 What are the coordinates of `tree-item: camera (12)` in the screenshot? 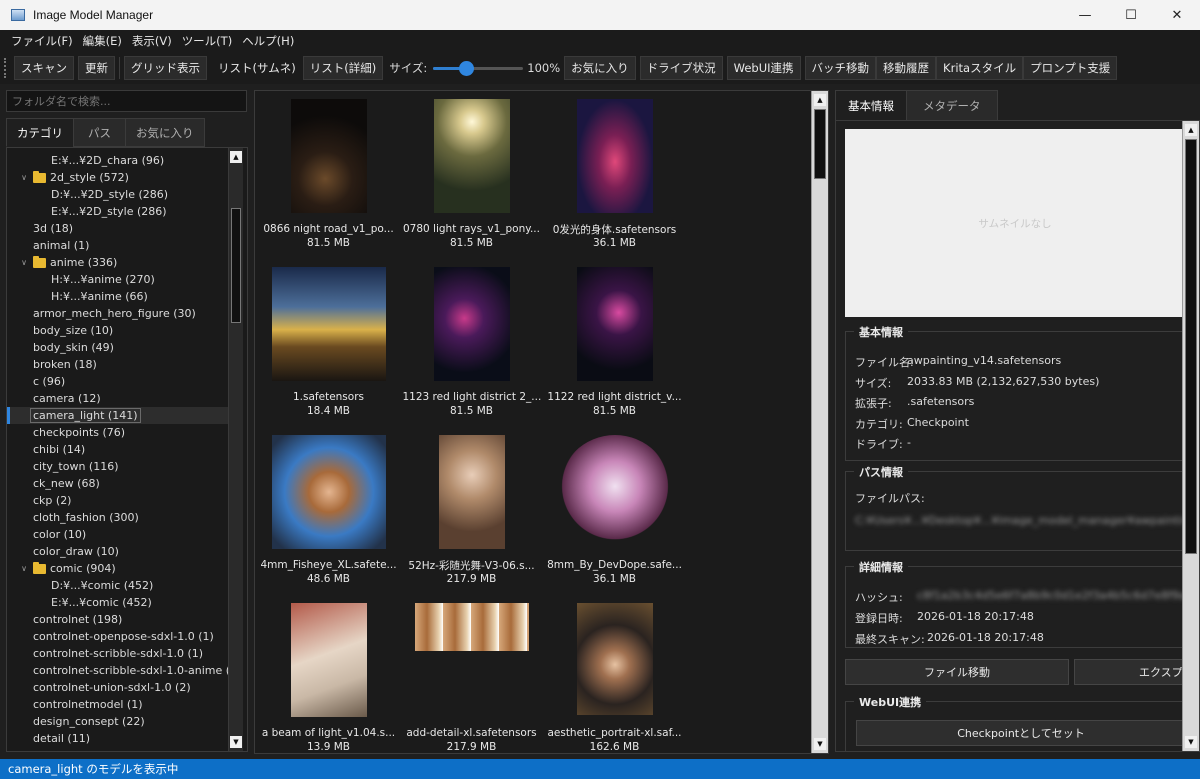 It's located at (118, 398).